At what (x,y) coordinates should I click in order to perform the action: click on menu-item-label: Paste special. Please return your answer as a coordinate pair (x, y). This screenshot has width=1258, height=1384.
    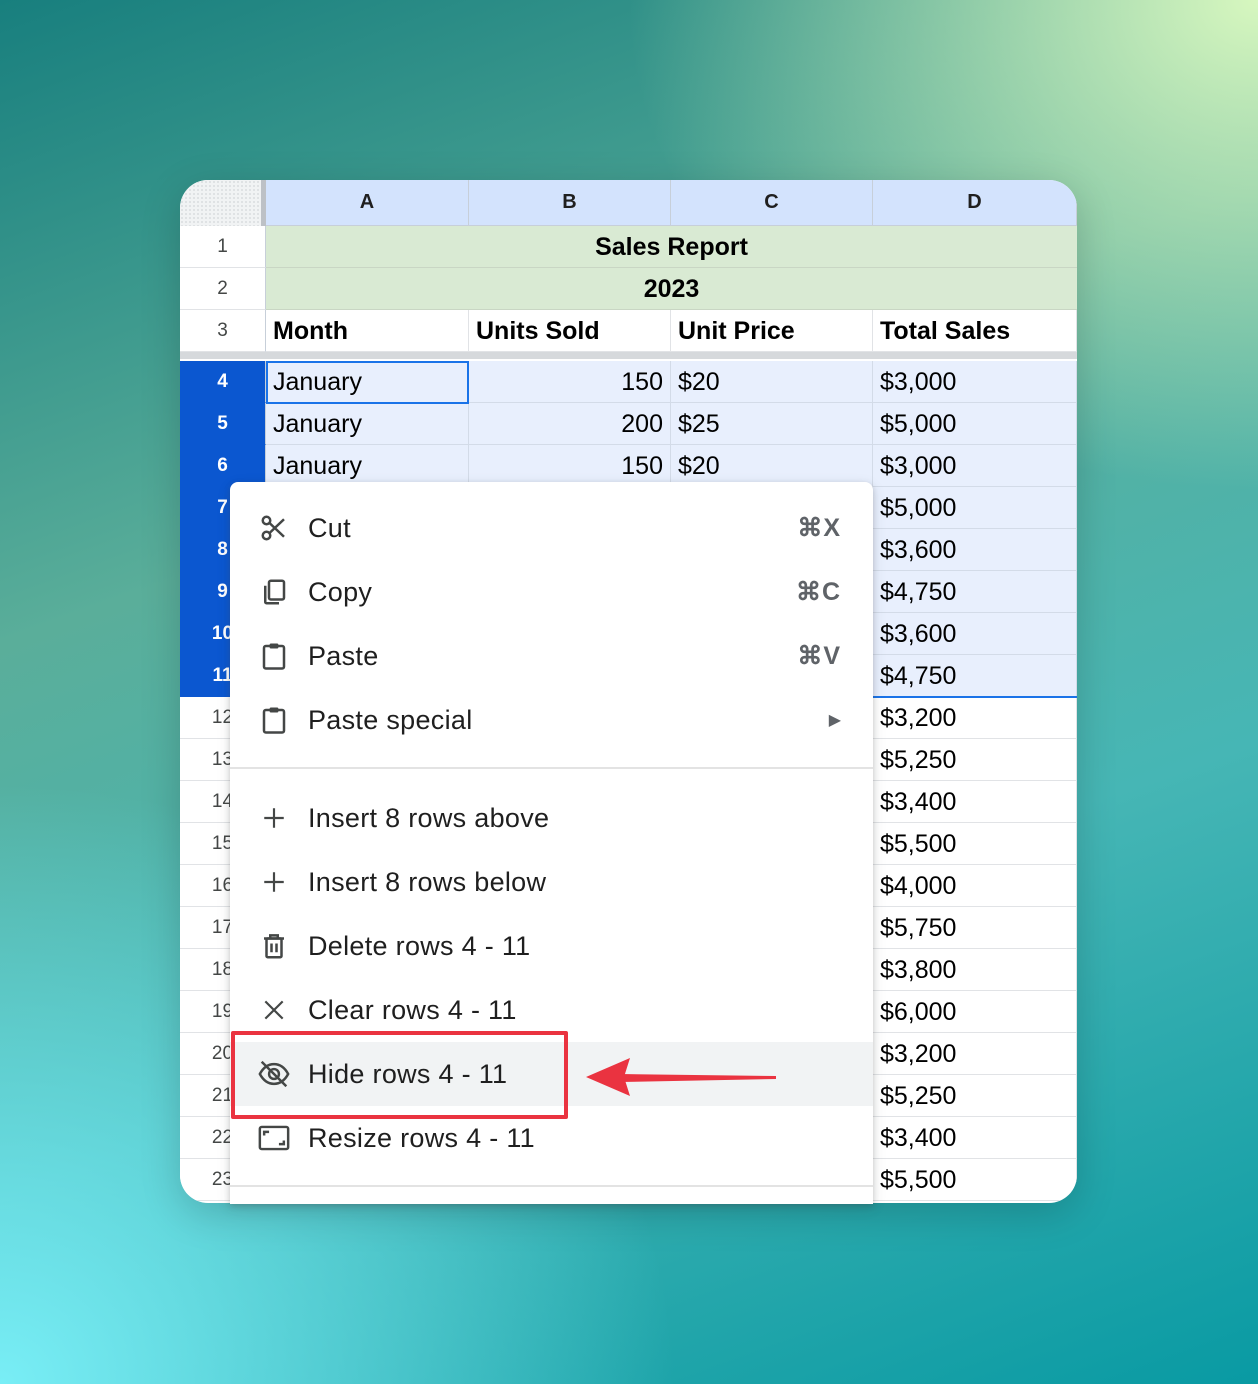
    Looking at the image, I should click on (390, 719).